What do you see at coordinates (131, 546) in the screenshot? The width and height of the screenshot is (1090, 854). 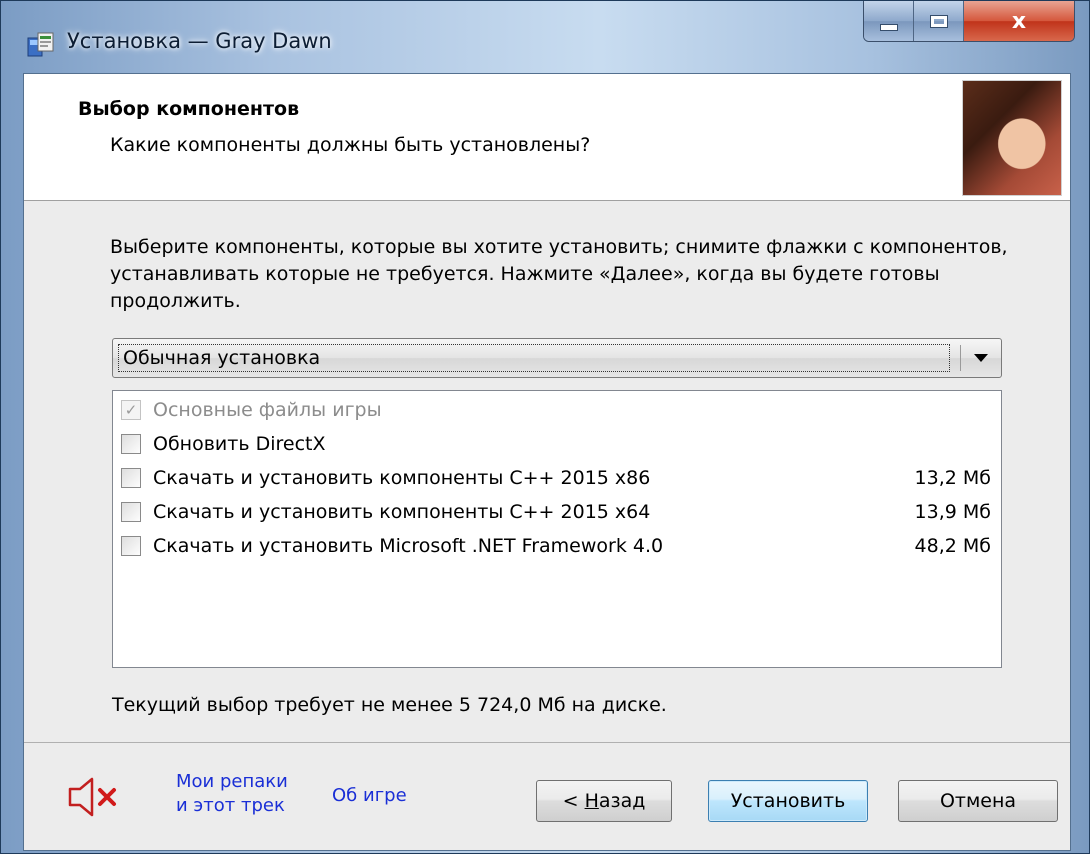 I see `component-checkbox-dotnet` at bounding box center [131, 546].